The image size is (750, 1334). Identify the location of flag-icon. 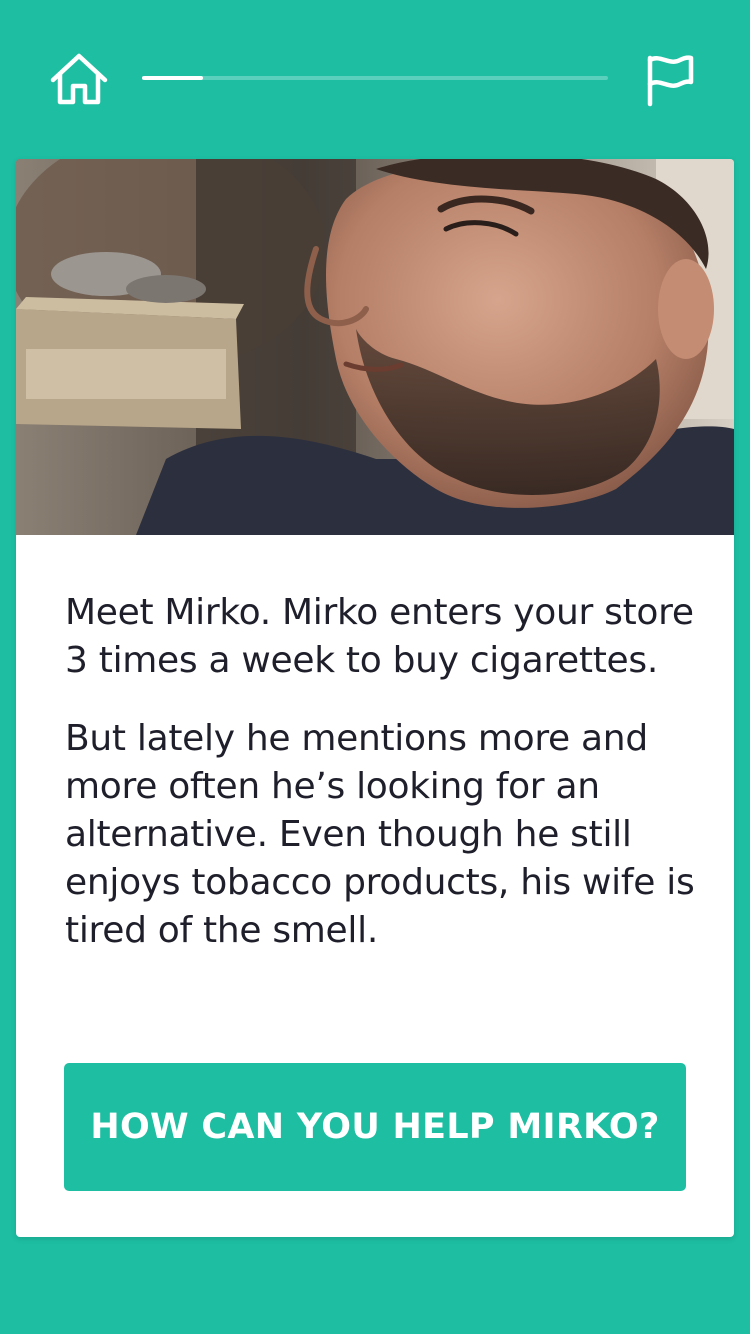
(670, 81).